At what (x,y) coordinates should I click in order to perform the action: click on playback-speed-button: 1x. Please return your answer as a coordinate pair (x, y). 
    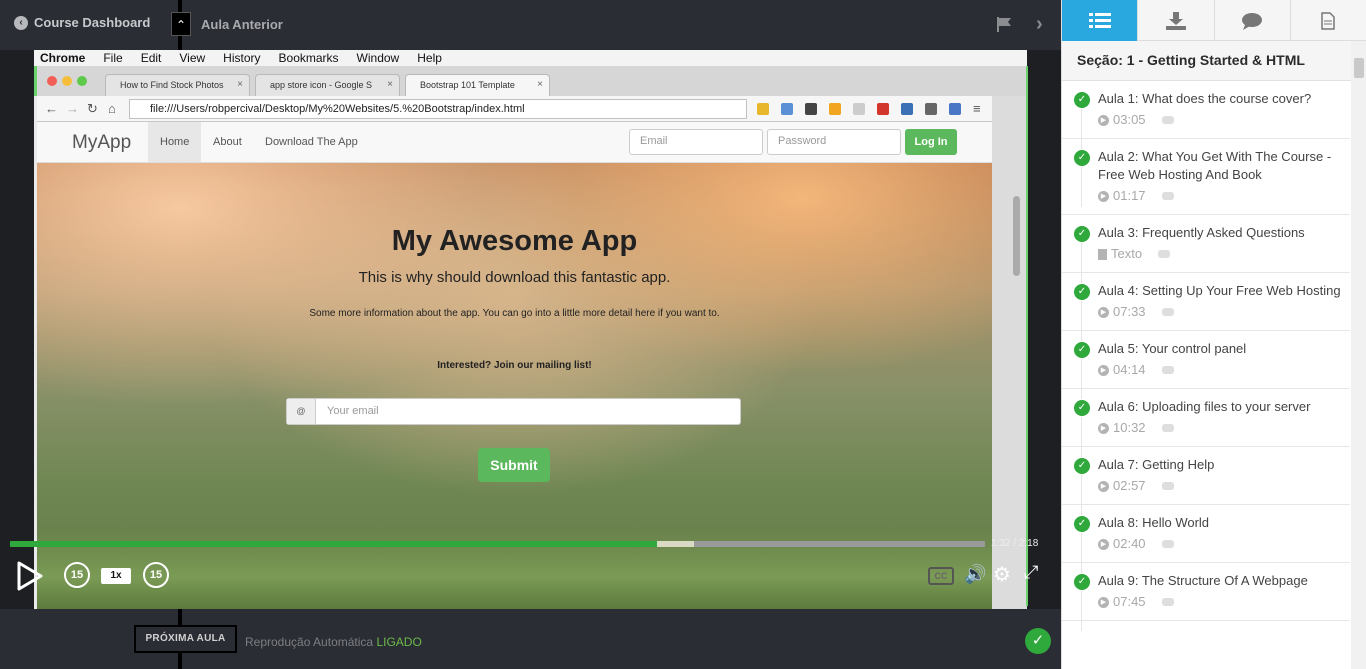
    Looking at the image, I should click on (116, 576).